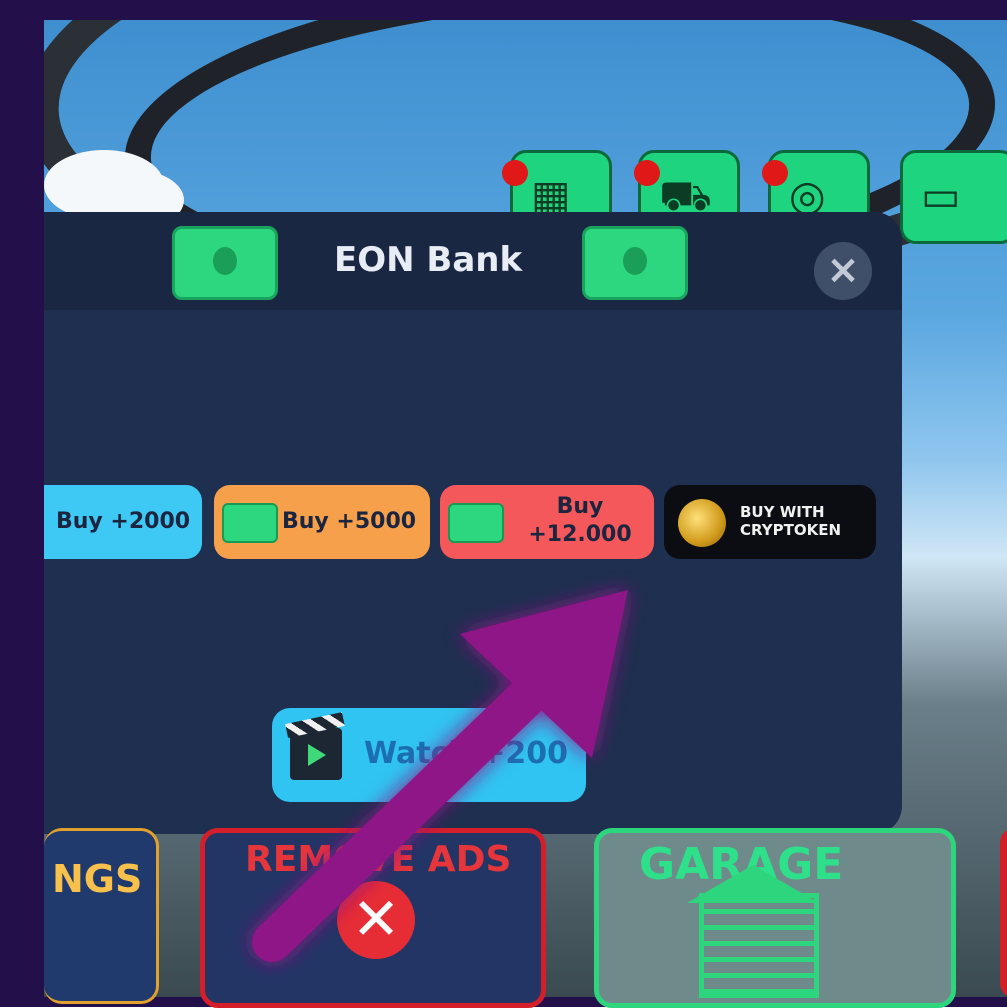  What do you see at coordinates (316, 754) in the screenshot?
I see `clapperboard-icon` at bounding box center [316, 754].